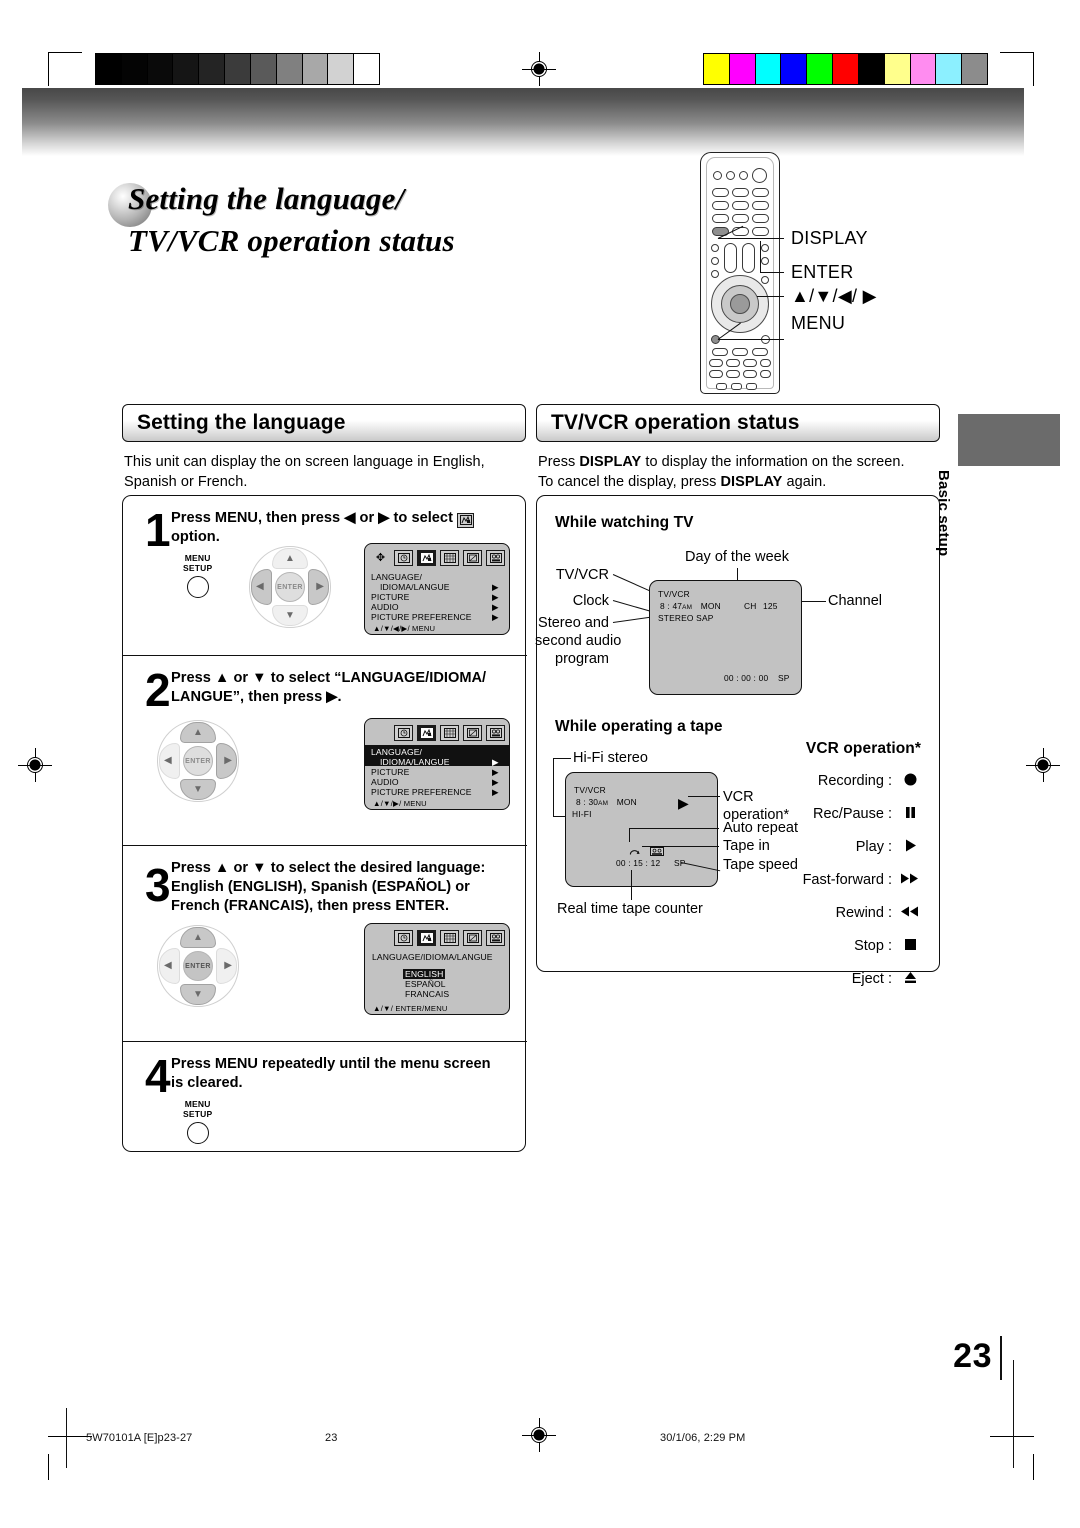  I want to click on page-title-line1: Setting the language/, so click(266, 198).